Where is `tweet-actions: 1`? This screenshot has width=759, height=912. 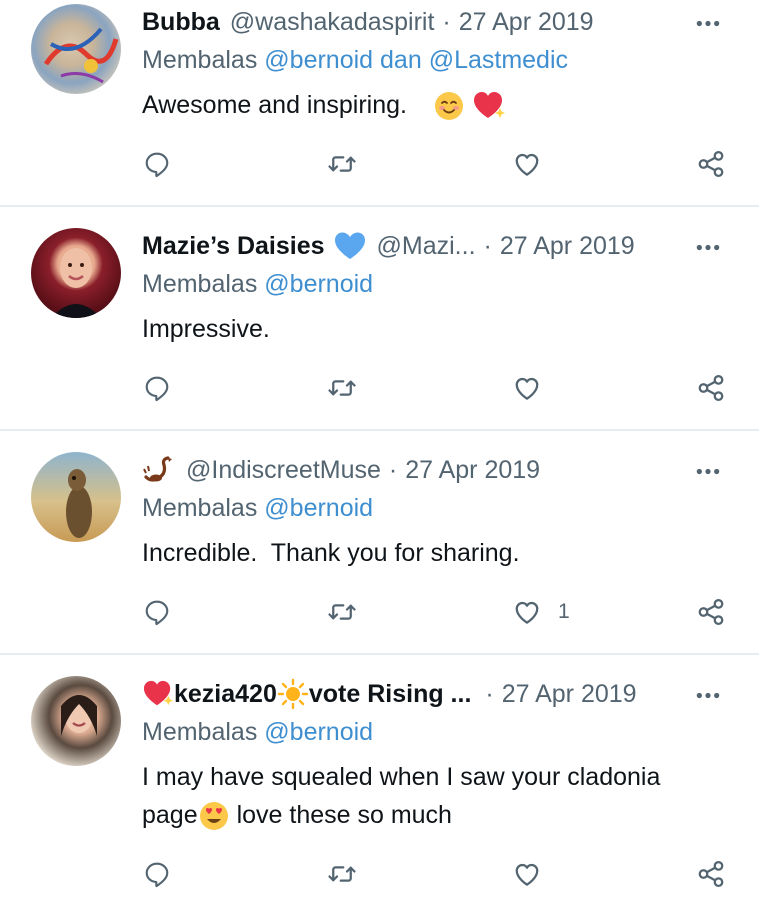
tweet-actions: 1 is located at coordinates (379, 612).